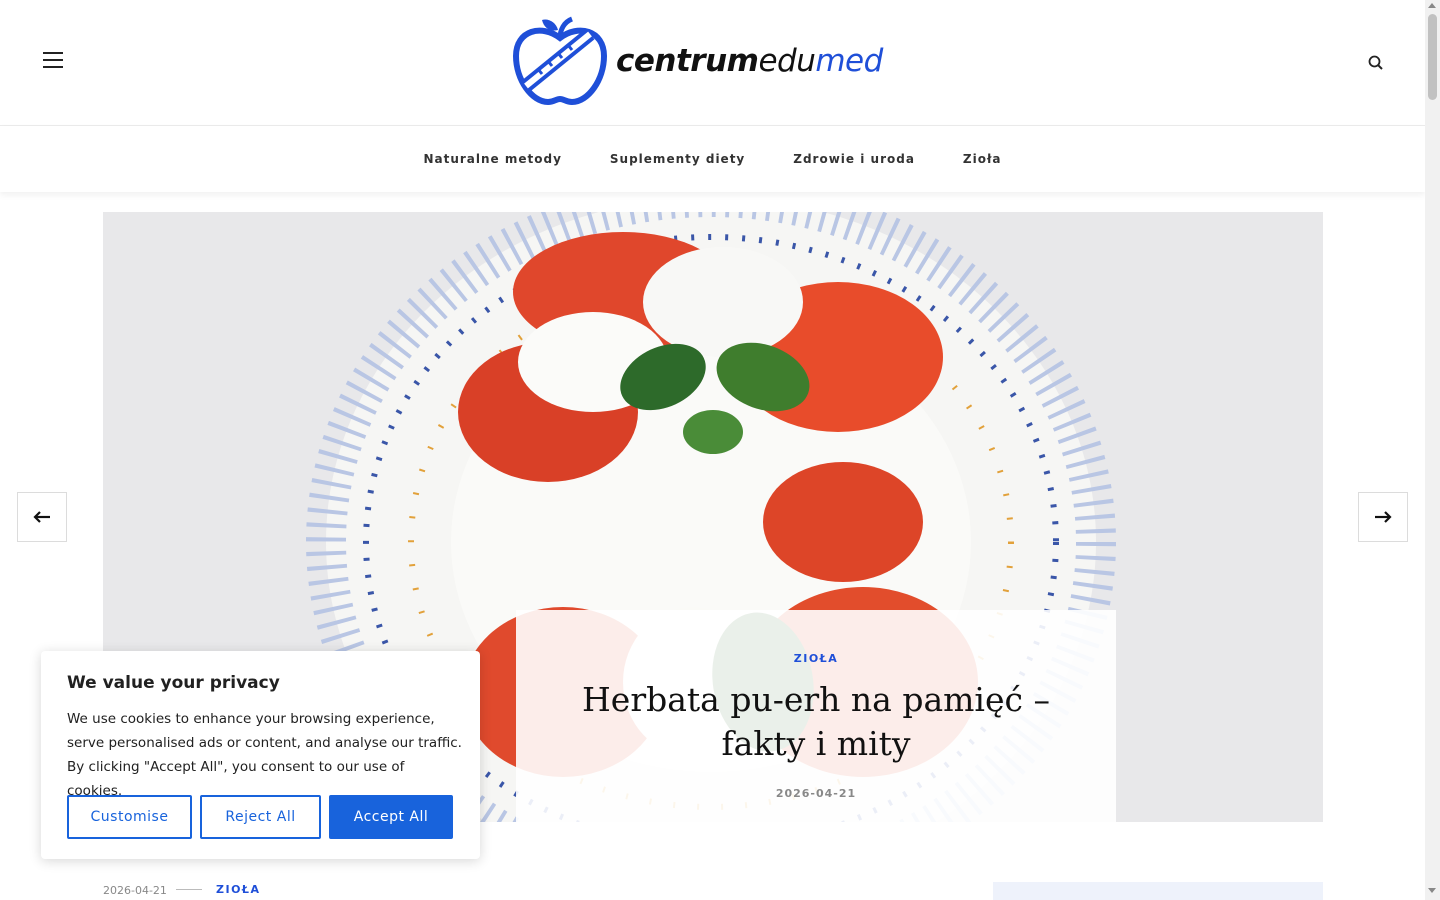  What do you see at coordinates (135, 890) in the screenshot?
I see `post-date: 2026-04-21` at bounding box center [135, 890].